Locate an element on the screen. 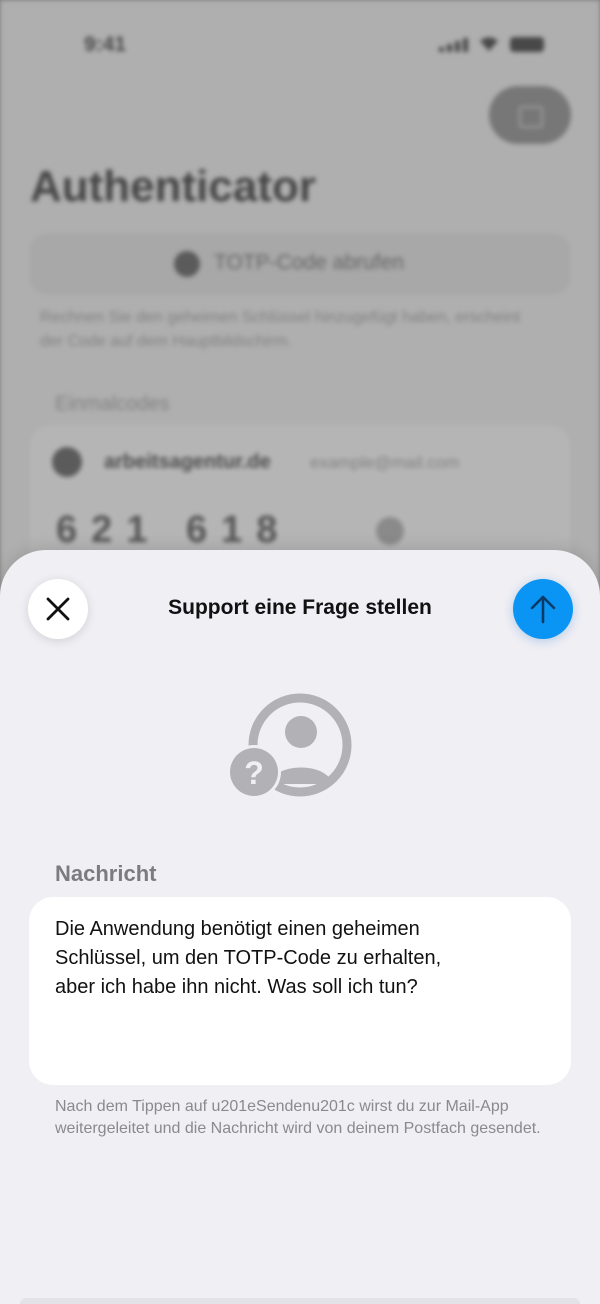 The image size is (600, 1304). sheet-title: Support eine Frage stellen is located at coordinates (300, 607).